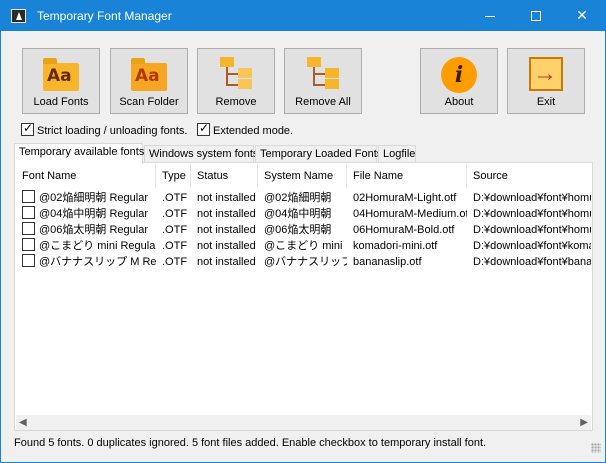 This screenshot has width=606, height=463. What do you see at coordinates (236, 102) in the screenshot?
I see `remove-label: Remove` at bounding box center [236, 102].